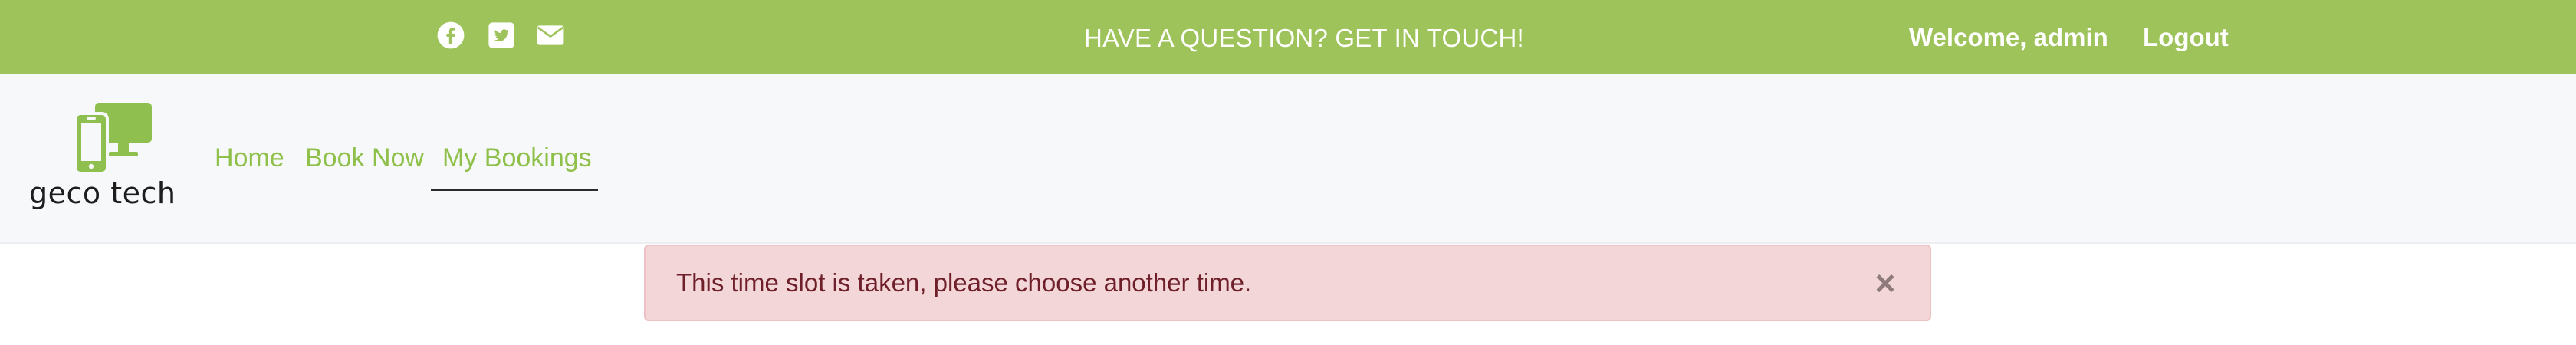 The height and width of the screenshot is (345, 2576). I want to click on nav-my-bookings: My Bookings, so click(517, 158).